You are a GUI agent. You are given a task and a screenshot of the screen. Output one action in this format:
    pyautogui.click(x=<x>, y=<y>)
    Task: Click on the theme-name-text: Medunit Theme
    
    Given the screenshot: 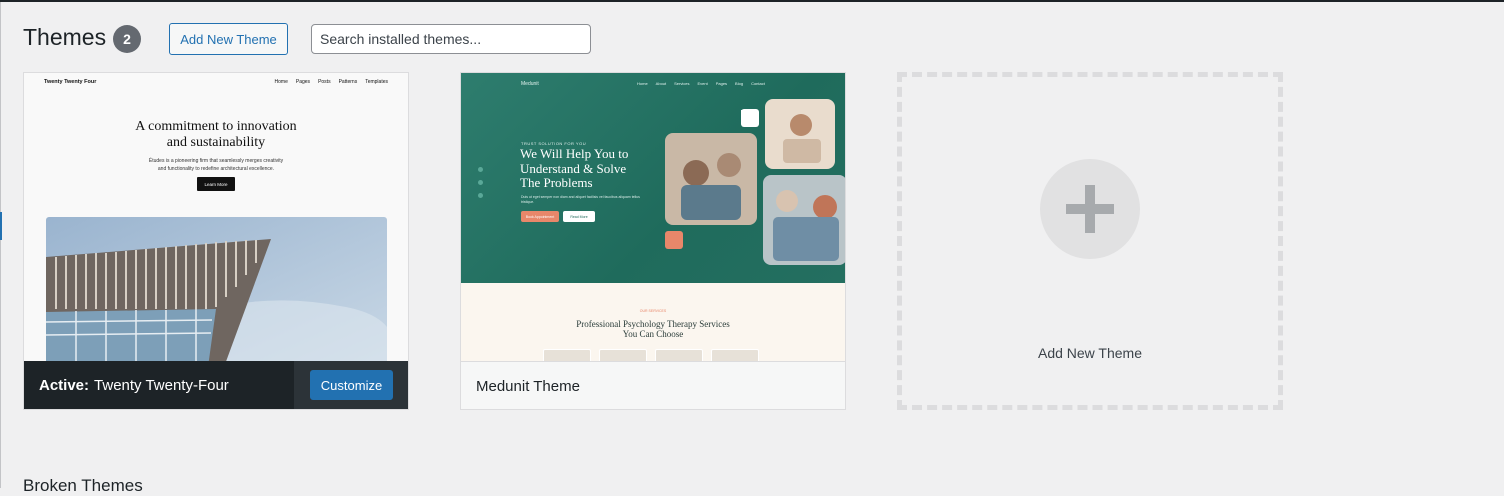 What is the action you would take?
    pyautogui.click(x=528, y=386)
    